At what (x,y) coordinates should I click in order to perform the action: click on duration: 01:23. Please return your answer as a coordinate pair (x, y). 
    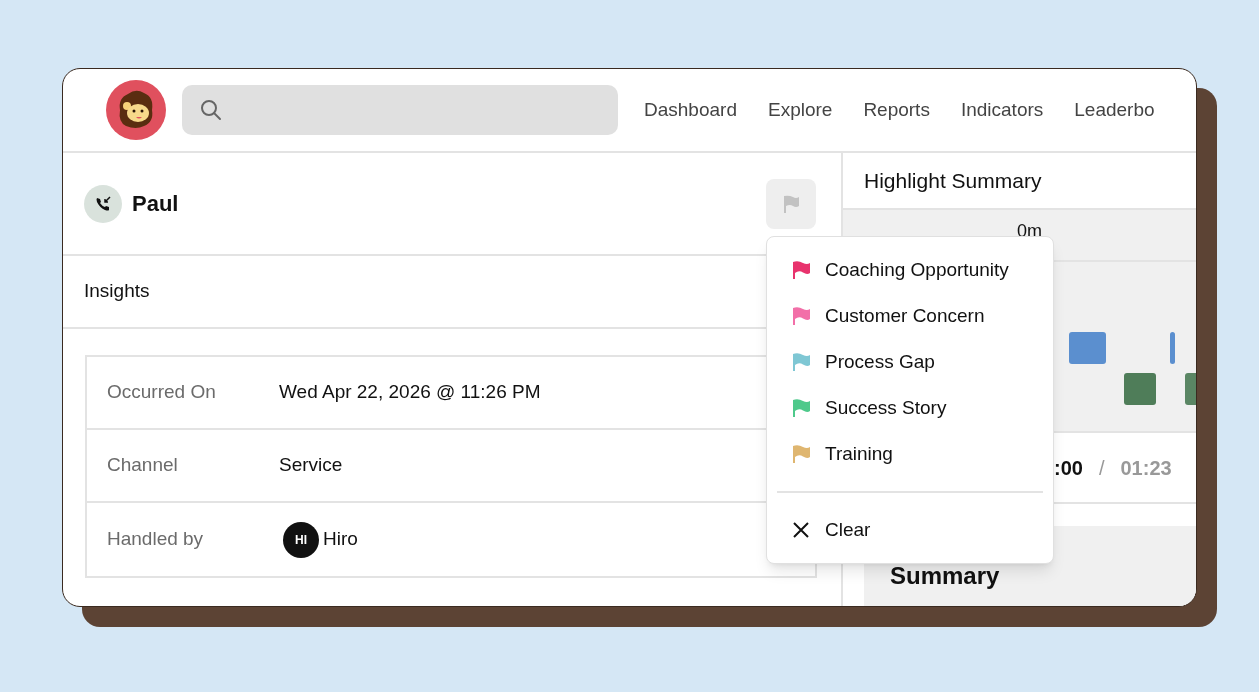
    Looking at the image, I should click on (1146, 468).